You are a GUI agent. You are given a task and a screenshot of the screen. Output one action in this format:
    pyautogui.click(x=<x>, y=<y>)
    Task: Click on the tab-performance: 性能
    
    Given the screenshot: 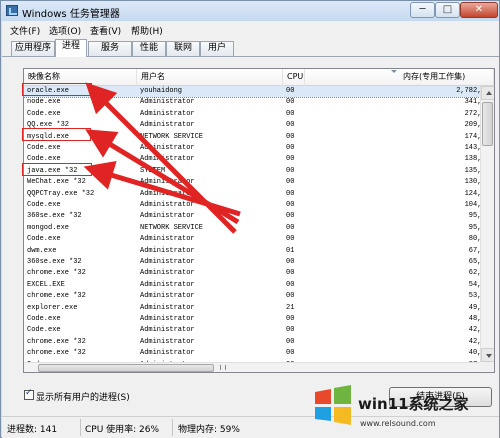 What is the action you would take?
    pyautogui.click(x=149, y=48)
    